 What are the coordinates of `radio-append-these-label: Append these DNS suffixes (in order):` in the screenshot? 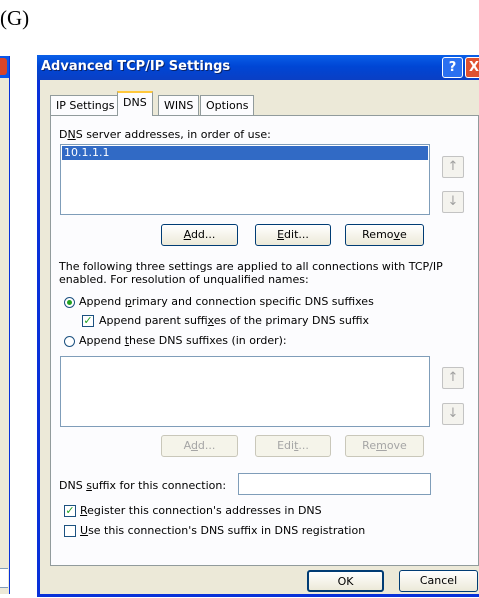 It's located at (183, 340).